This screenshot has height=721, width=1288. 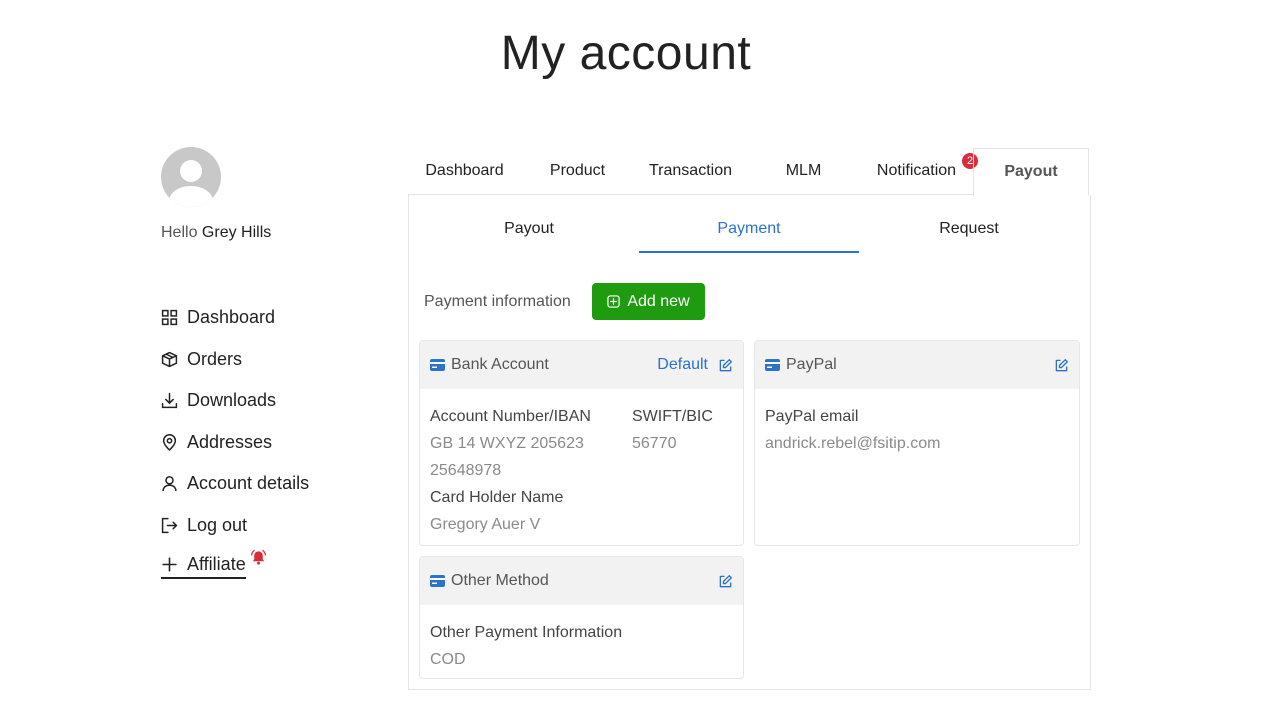 I want to click on add-new-button: Add new, so click(x=648, y=301).